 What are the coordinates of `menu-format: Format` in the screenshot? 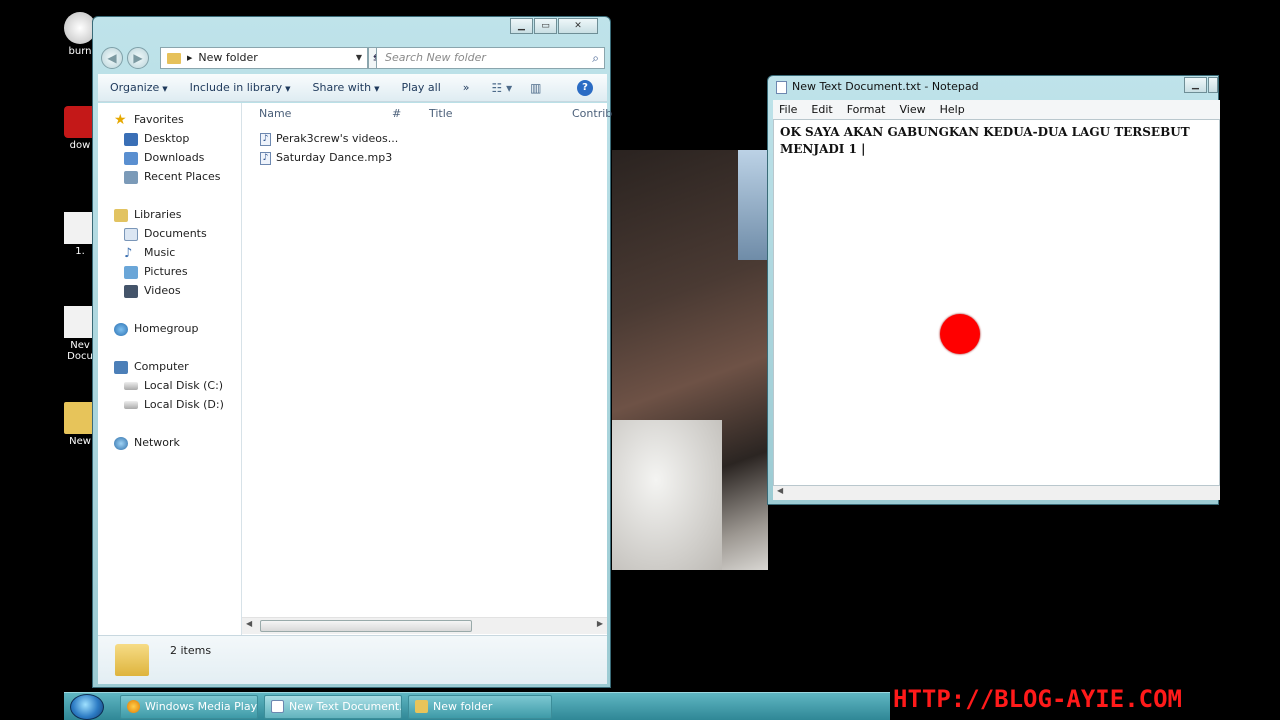 It's located at (866, 109).